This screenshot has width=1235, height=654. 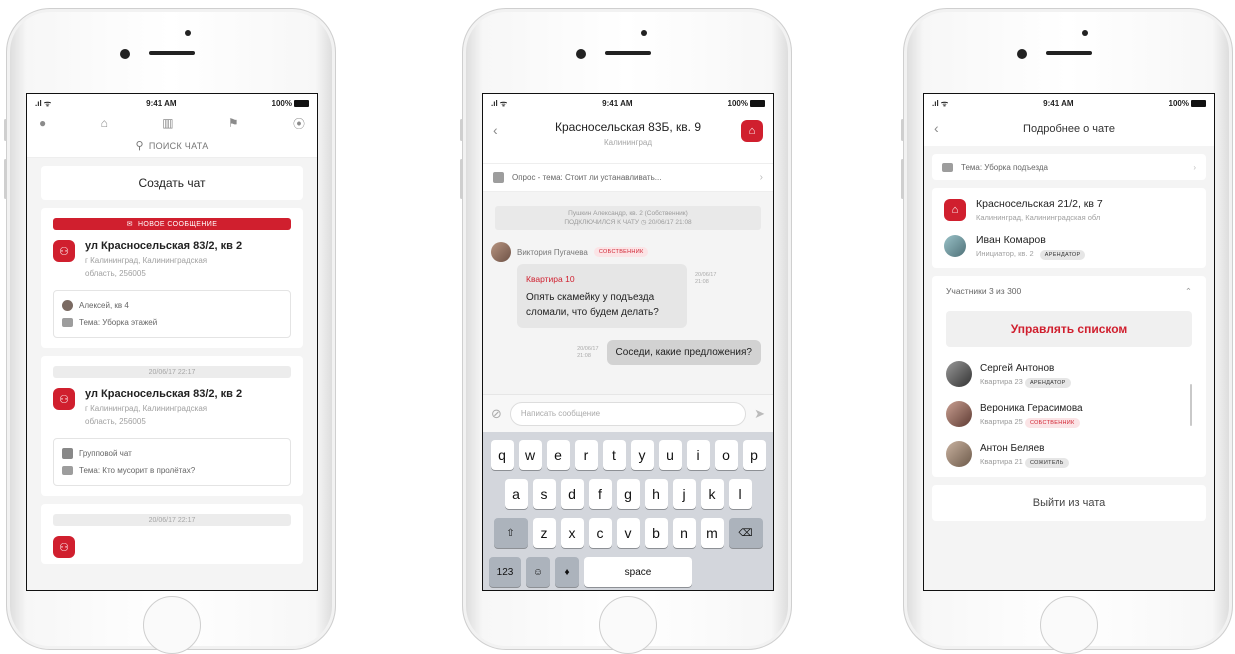 I want to click on leave-chat-button: Выйти из чата, so click(x=1069, y=503).